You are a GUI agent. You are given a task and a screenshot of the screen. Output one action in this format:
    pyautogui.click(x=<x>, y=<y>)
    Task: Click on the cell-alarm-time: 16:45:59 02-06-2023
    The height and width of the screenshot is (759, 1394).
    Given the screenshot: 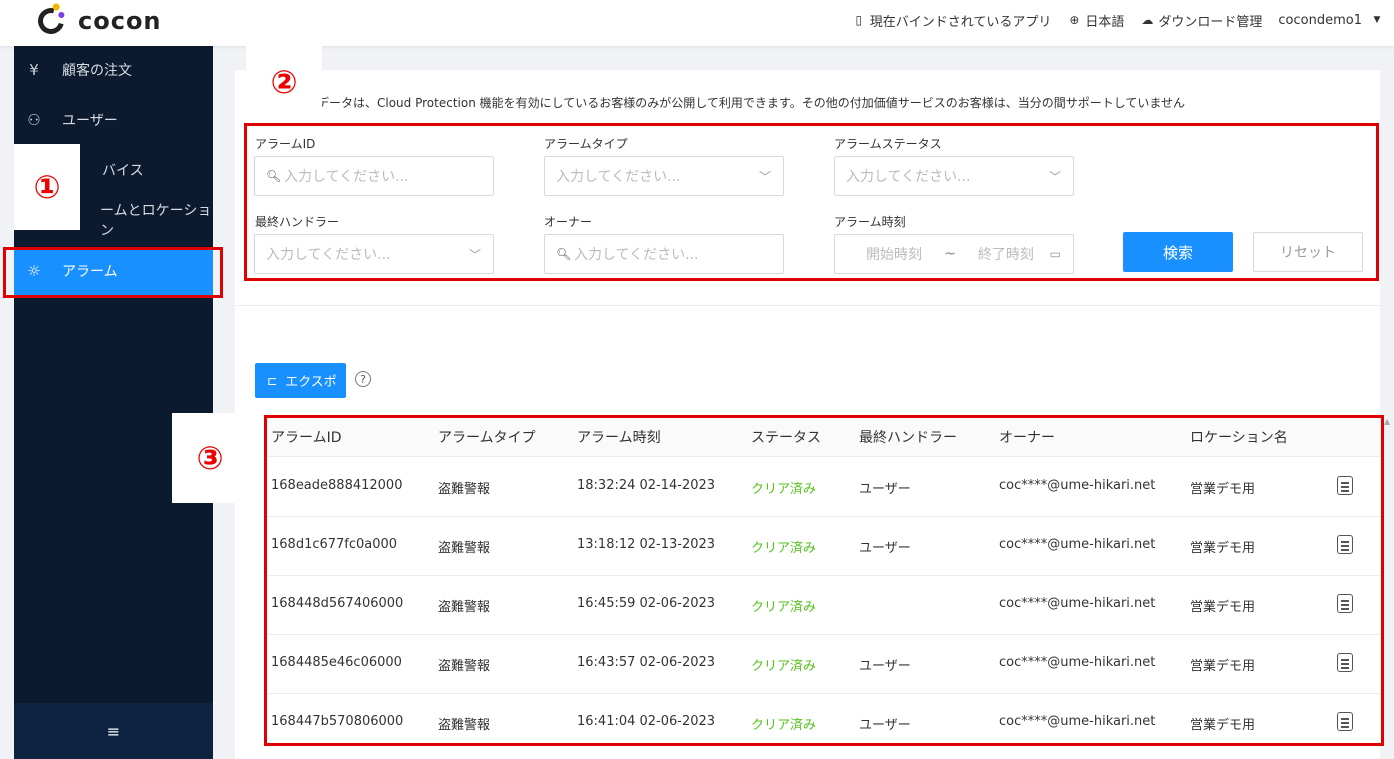 What is the action you would take?
    pyautogui.click(x=646, y=603)
    